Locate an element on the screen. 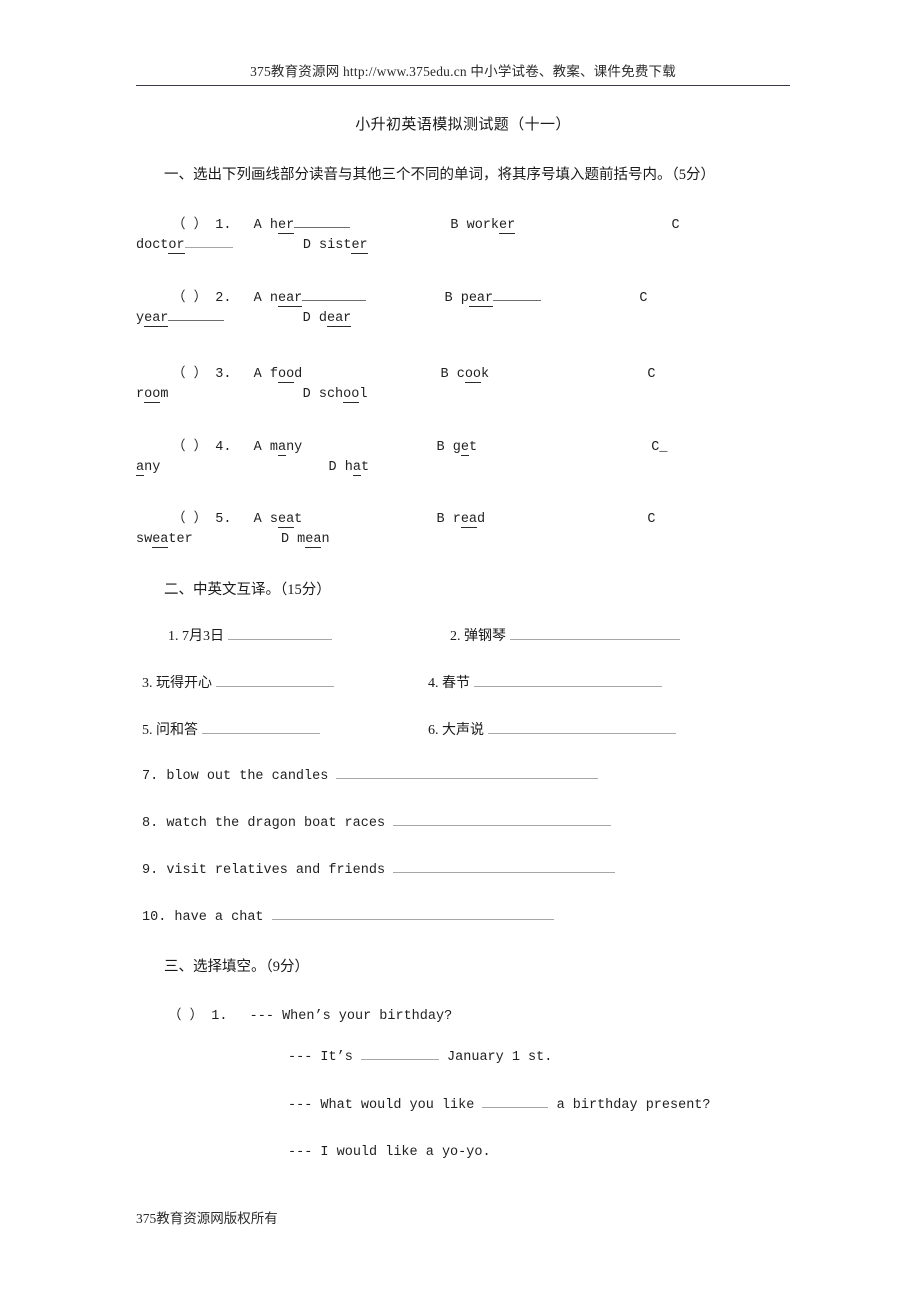  section-three-heading: 三、选择填空。（9分） is located at coordinates (466, 965).